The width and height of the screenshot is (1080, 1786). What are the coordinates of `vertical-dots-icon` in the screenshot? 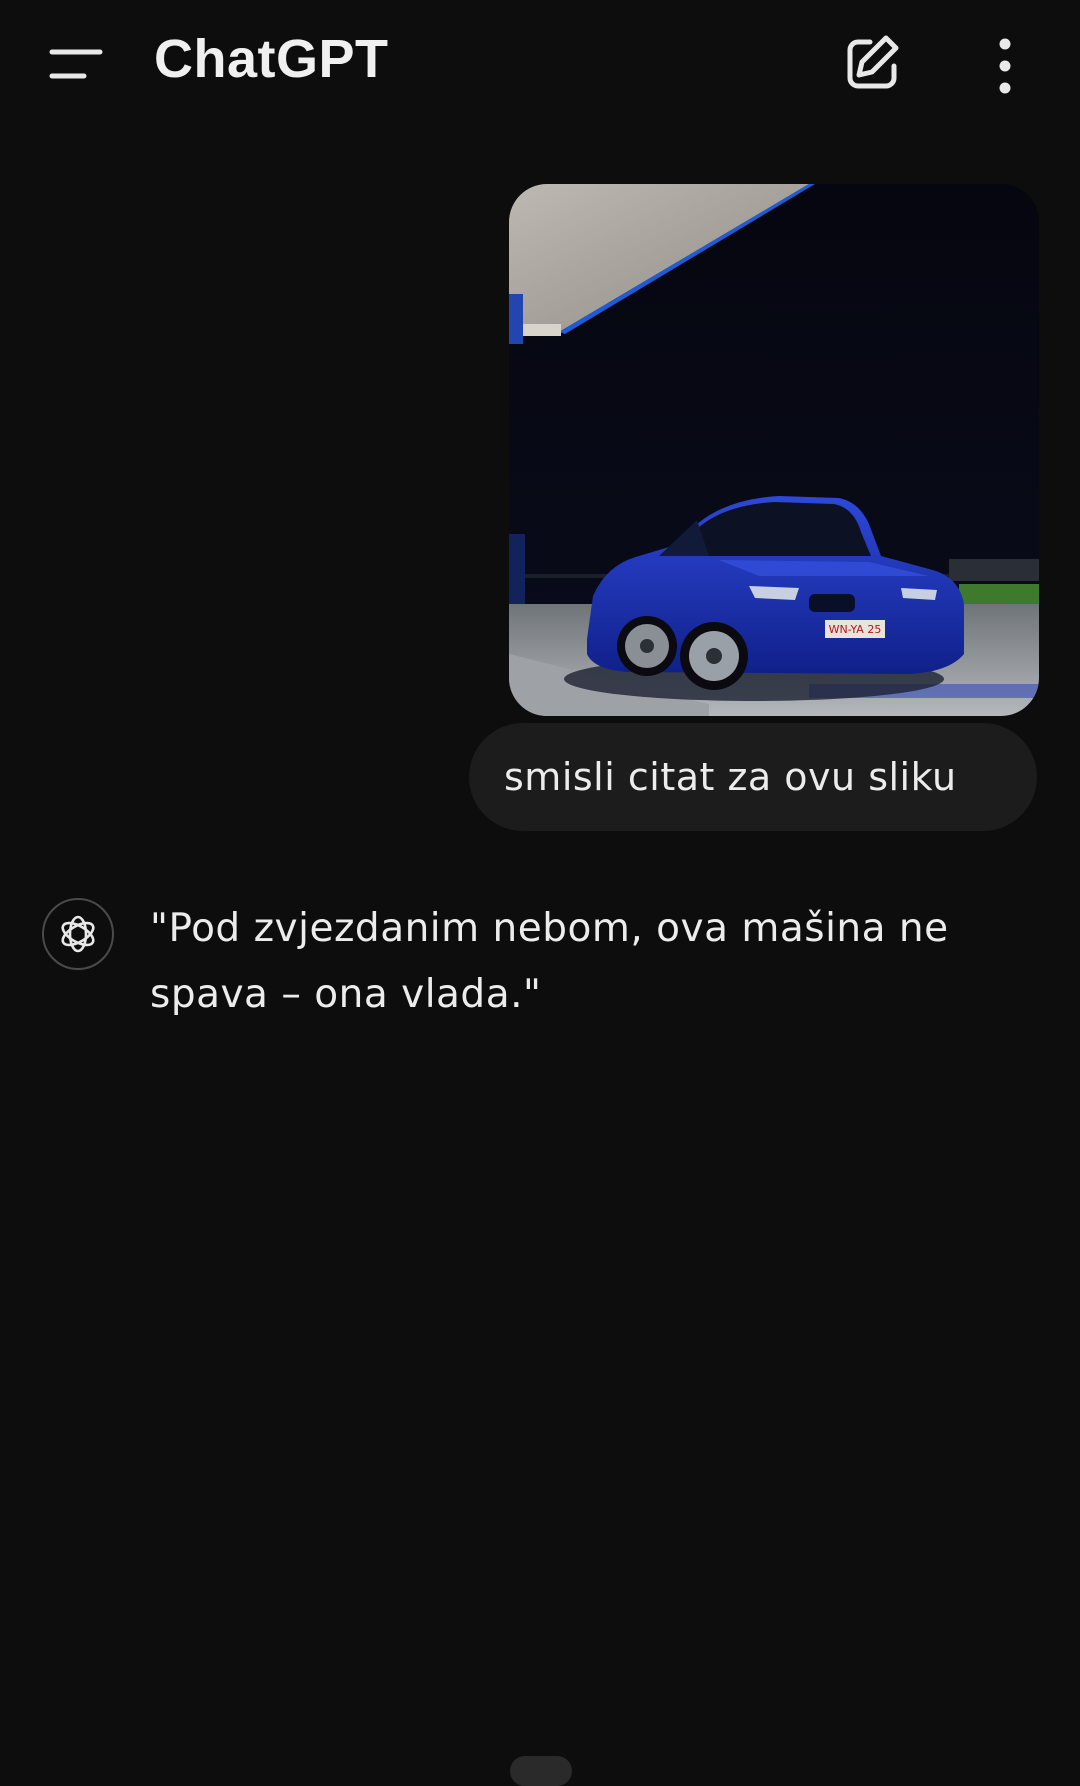 It's located at (1005, 66).